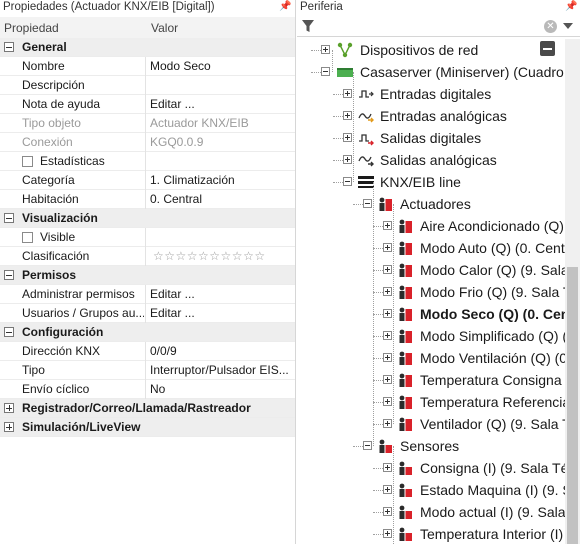 Image resolution: width=580 pixels, height=544 pixels. Describe the element at coordinates (493, 512) in the screenshot. I see `tree-node-label: Modo actual (I) (9. Sala Técnica)` at that location.